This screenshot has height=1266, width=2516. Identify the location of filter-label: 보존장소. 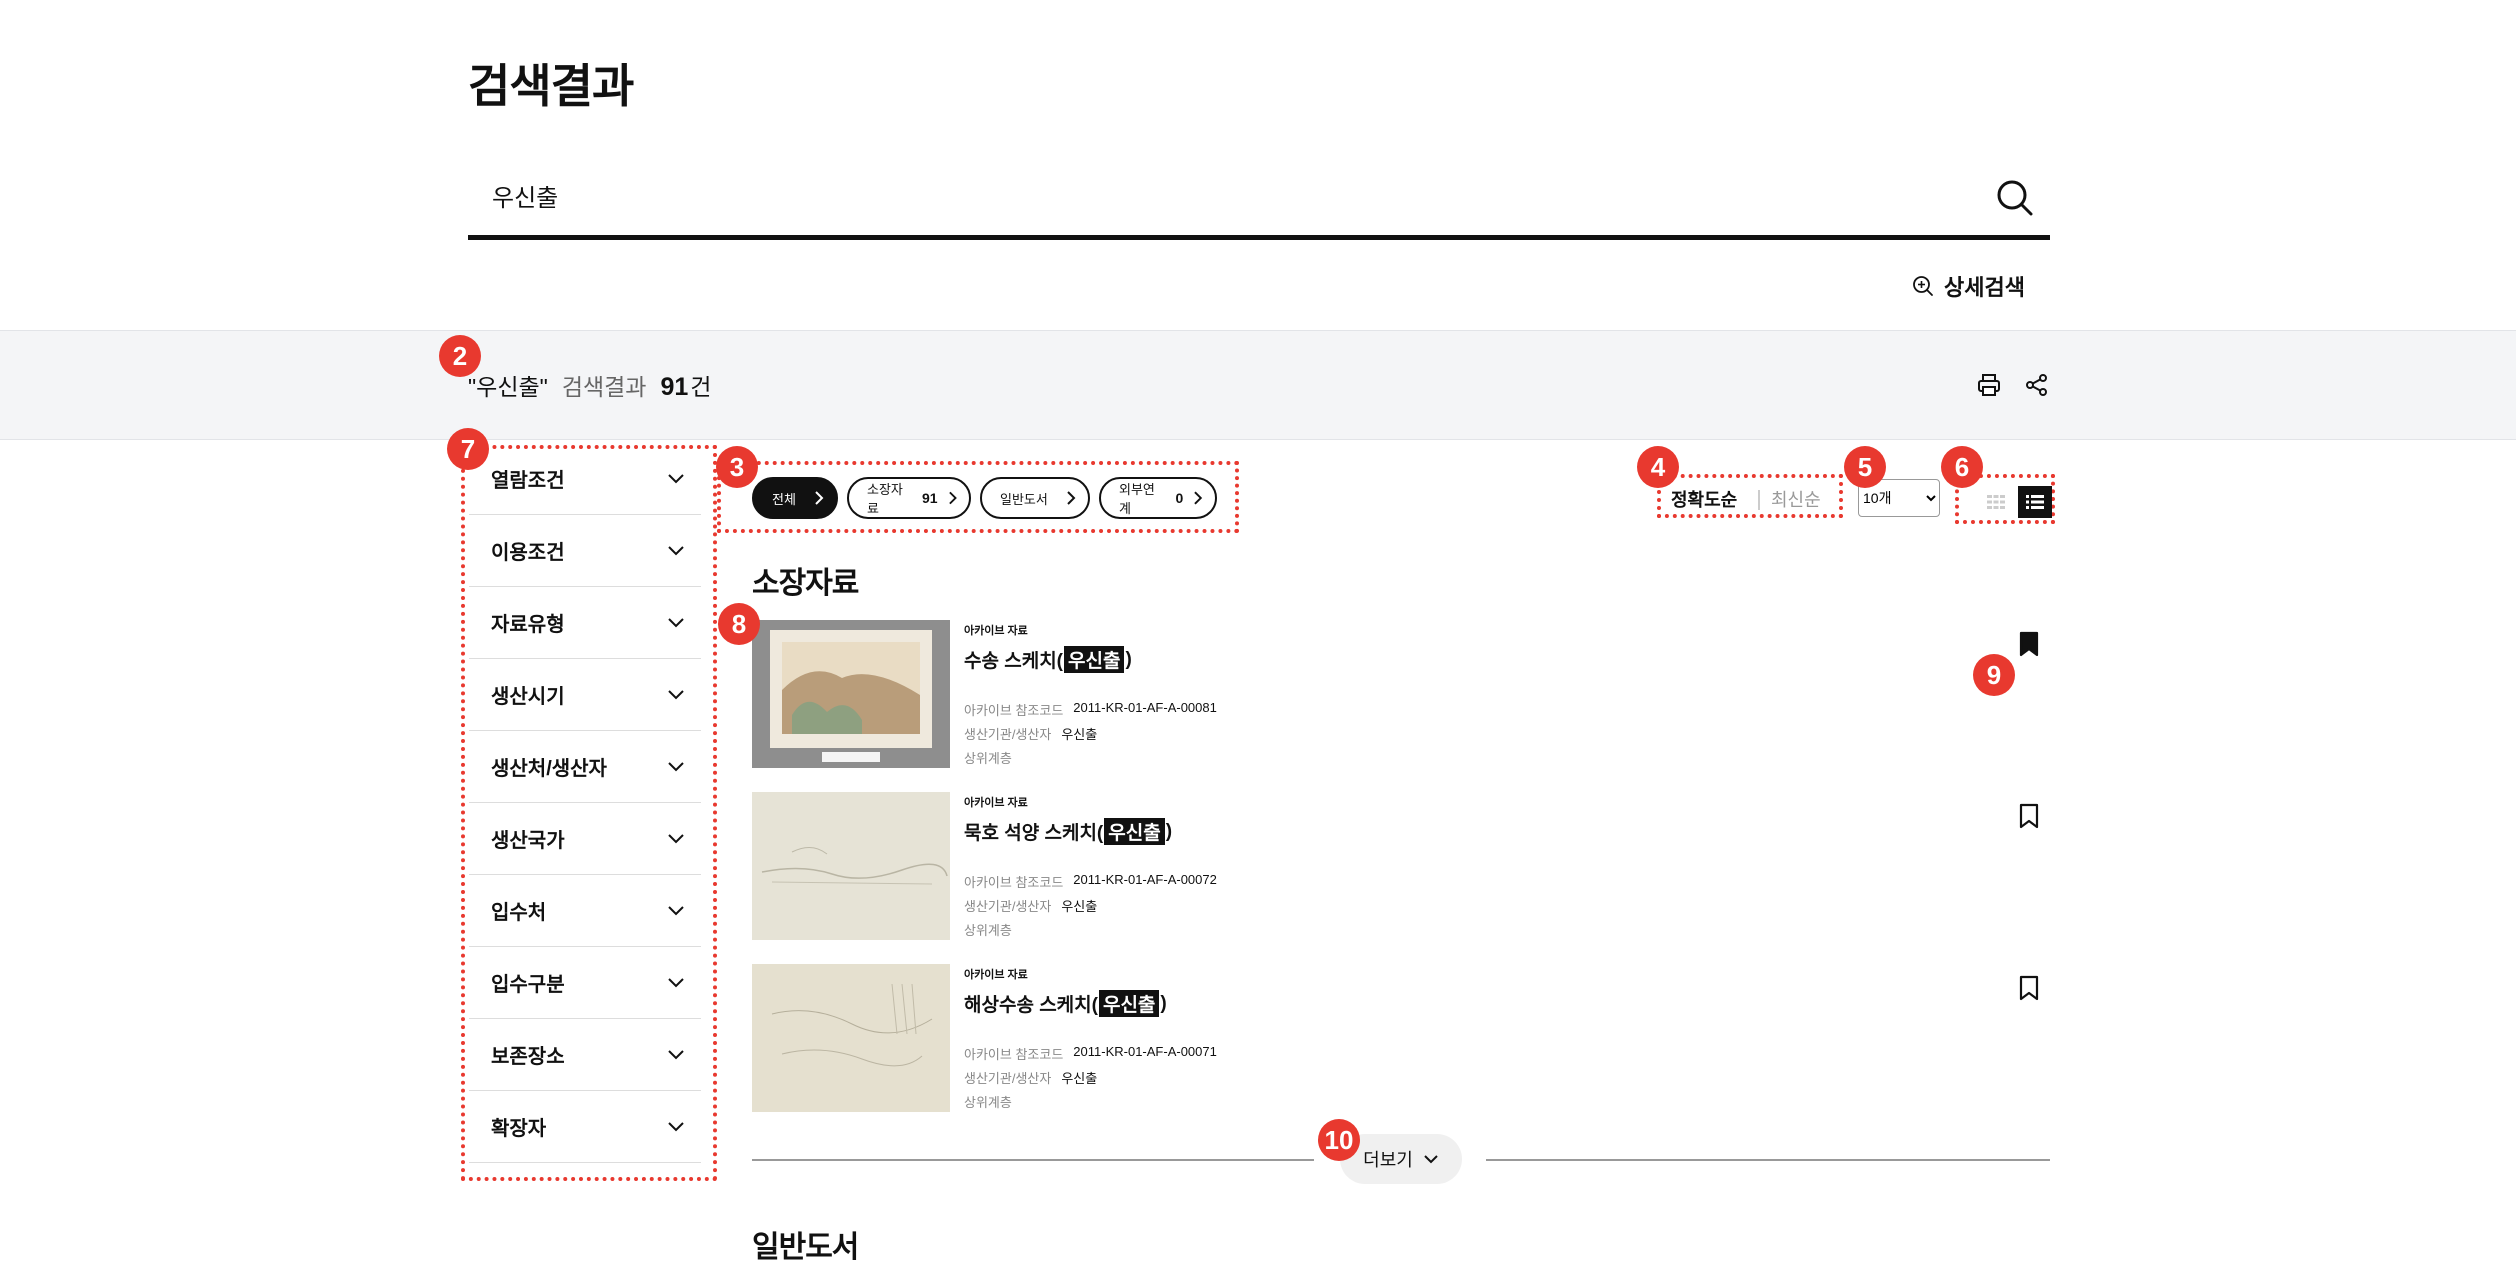
(528, 1057).